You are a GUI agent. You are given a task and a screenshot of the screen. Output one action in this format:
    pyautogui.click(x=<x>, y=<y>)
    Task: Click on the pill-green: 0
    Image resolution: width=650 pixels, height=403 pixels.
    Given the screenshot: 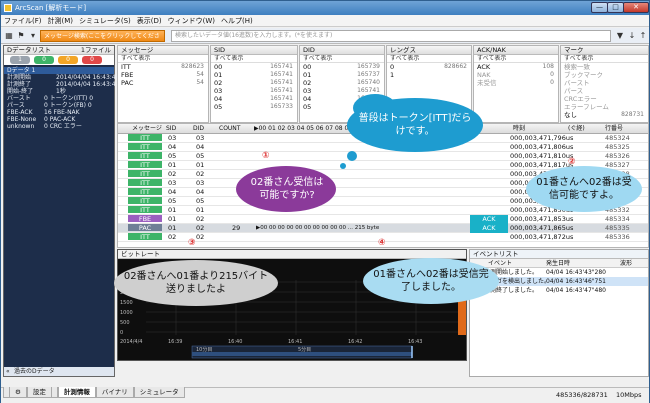 What is the action you would take?
    pyautogui.click(x=44, y=60)
    